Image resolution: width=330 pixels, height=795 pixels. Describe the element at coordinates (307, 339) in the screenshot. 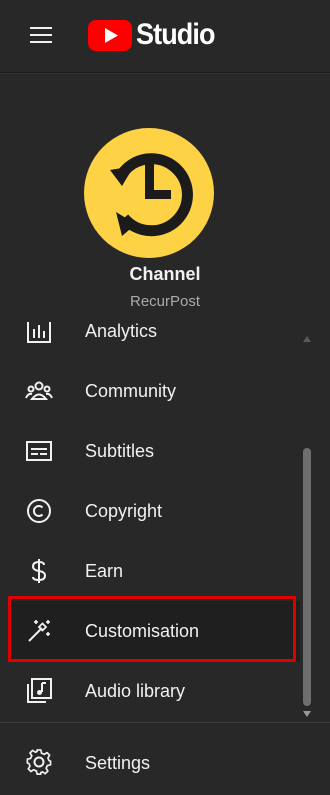

I see `scroll-up-arrow-icon` at that location.